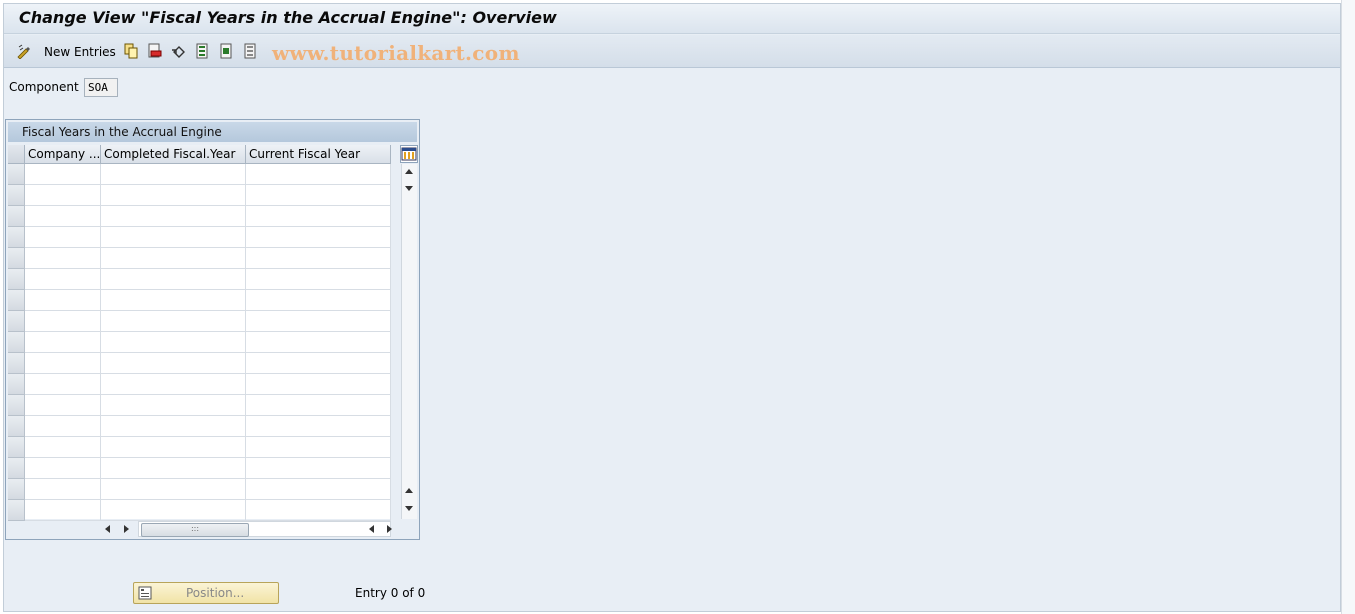  I want to click on scroll-right-end-icon, so click(389, 529).